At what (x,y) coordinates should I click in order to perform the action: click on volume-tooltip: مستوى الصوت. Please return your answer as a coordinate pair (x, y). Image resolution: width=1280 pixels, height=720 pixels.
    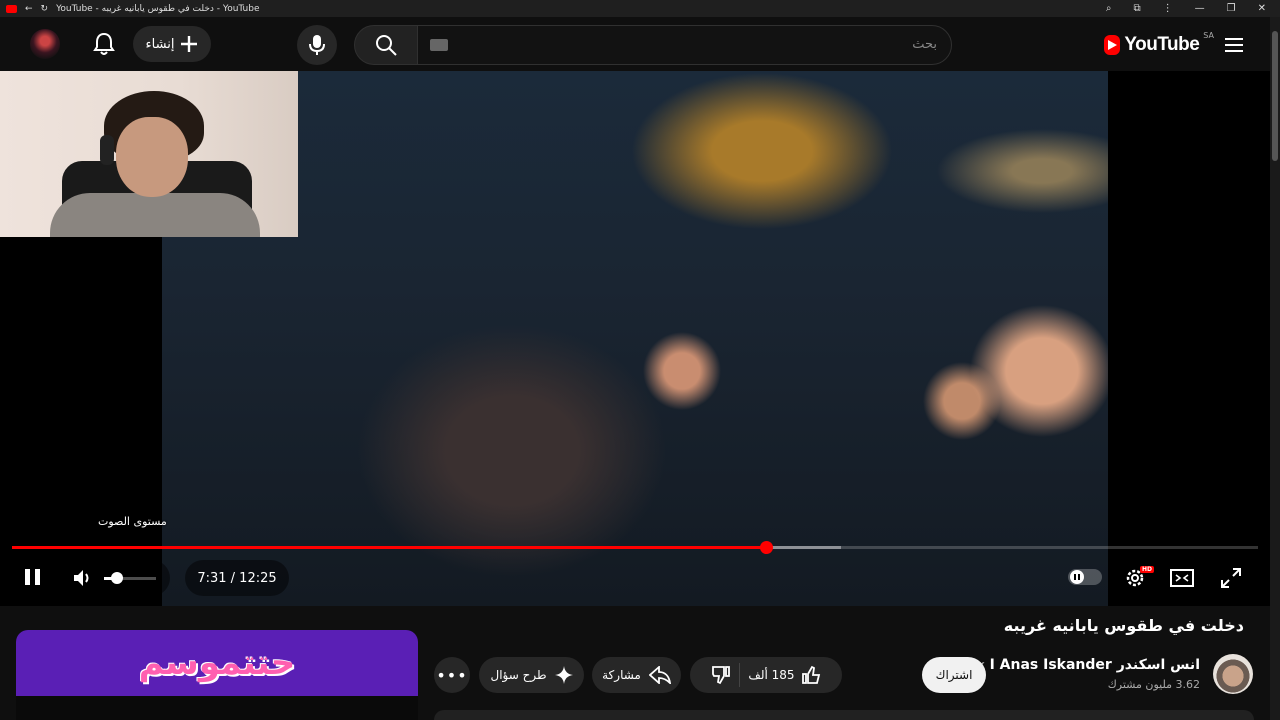
    Looking at the image, I should click on (132, 521).